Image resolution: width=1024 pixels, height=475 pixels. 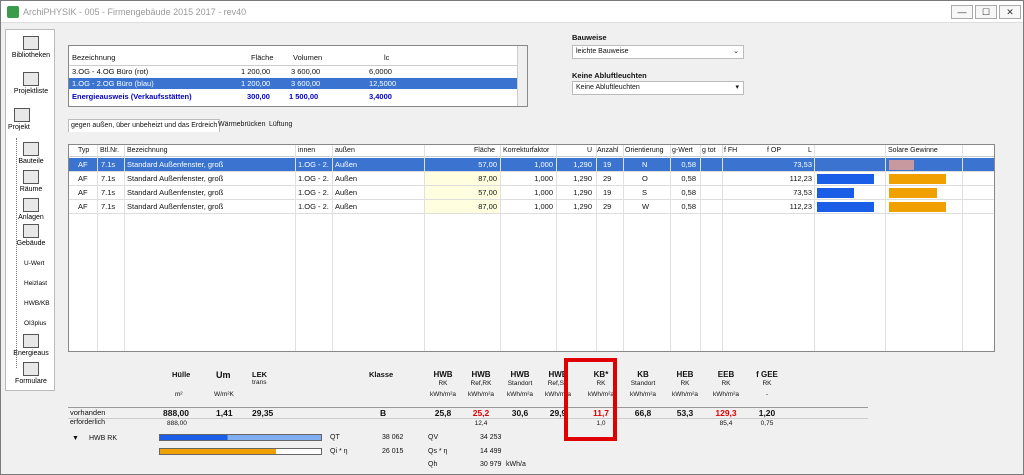 What do you see at coordinates (31, 153) in the screenshot?
I see `nav-bauteile: Bauteile` at bounding box center [31, 153].